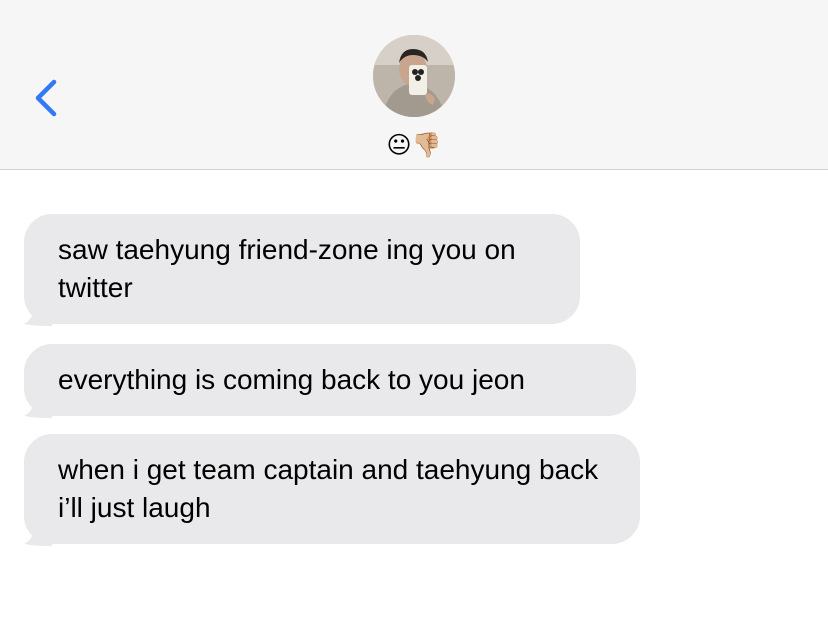  What do you see at coordinates (414, 145) in the screenshot?
I see `contact-name: 😐👎🏼` at bounding box center [414, 145].